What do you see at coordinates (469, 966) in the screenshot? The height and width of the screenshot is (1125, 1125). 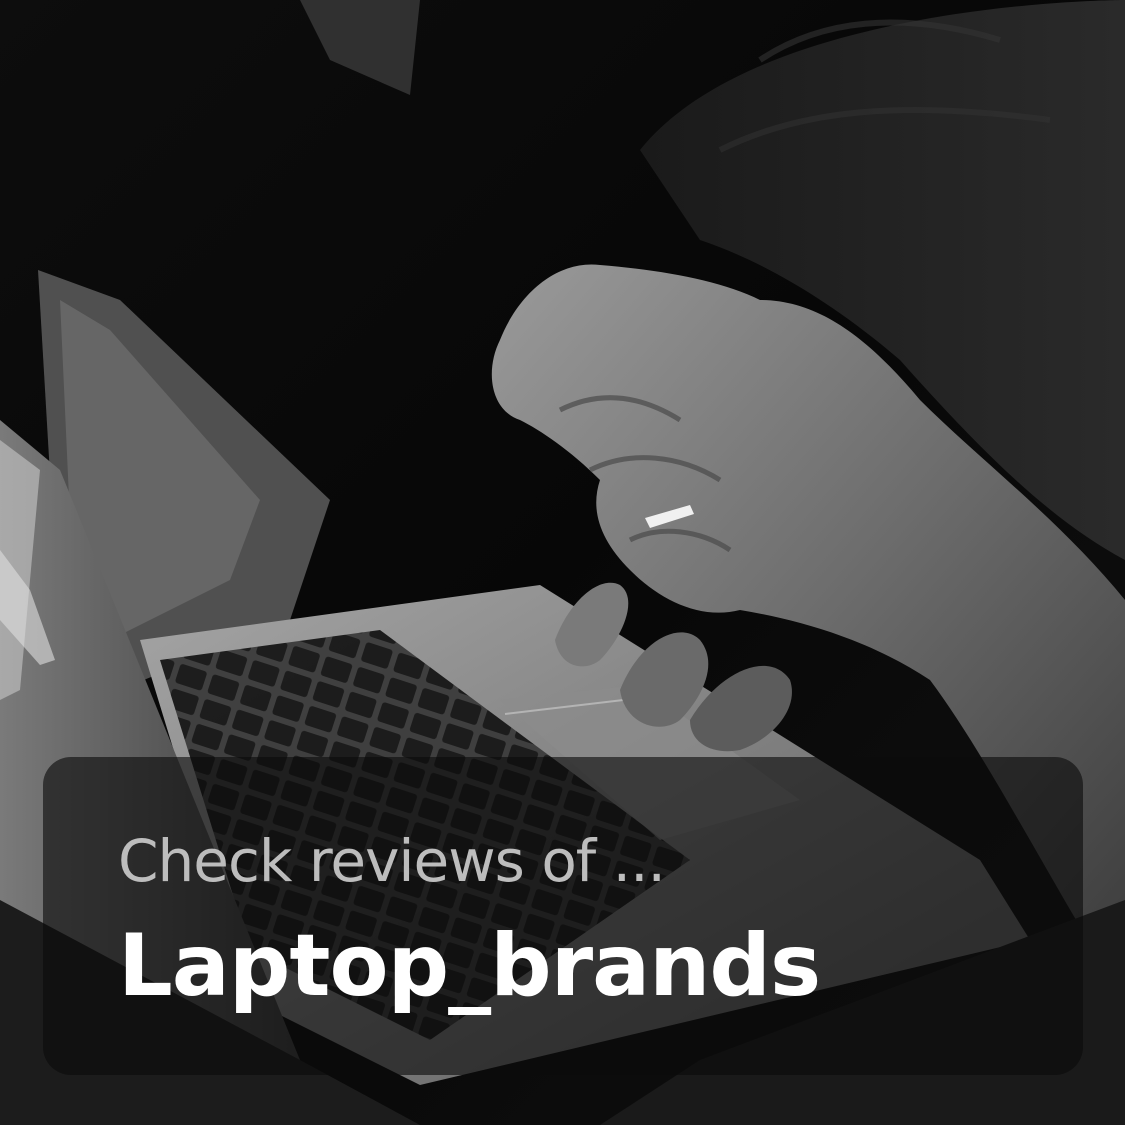 I see `caption-title: Laptop_brands` at bounding box center [469, 966].